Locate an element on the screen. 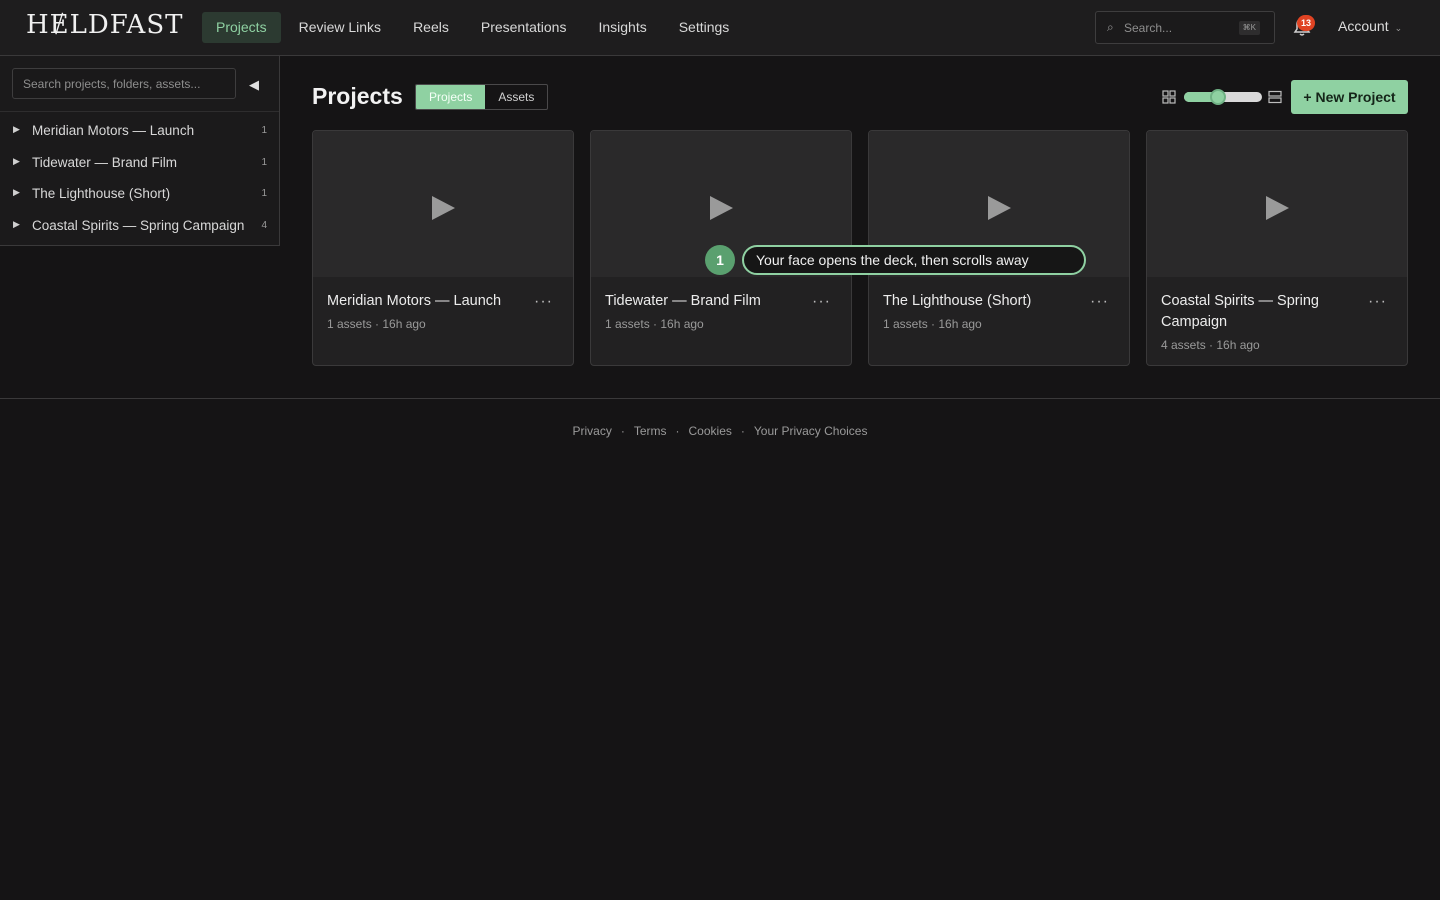 This screenshot has height=900, width=1440. tree-item-count: 4 is located at coordinates (264, 226).